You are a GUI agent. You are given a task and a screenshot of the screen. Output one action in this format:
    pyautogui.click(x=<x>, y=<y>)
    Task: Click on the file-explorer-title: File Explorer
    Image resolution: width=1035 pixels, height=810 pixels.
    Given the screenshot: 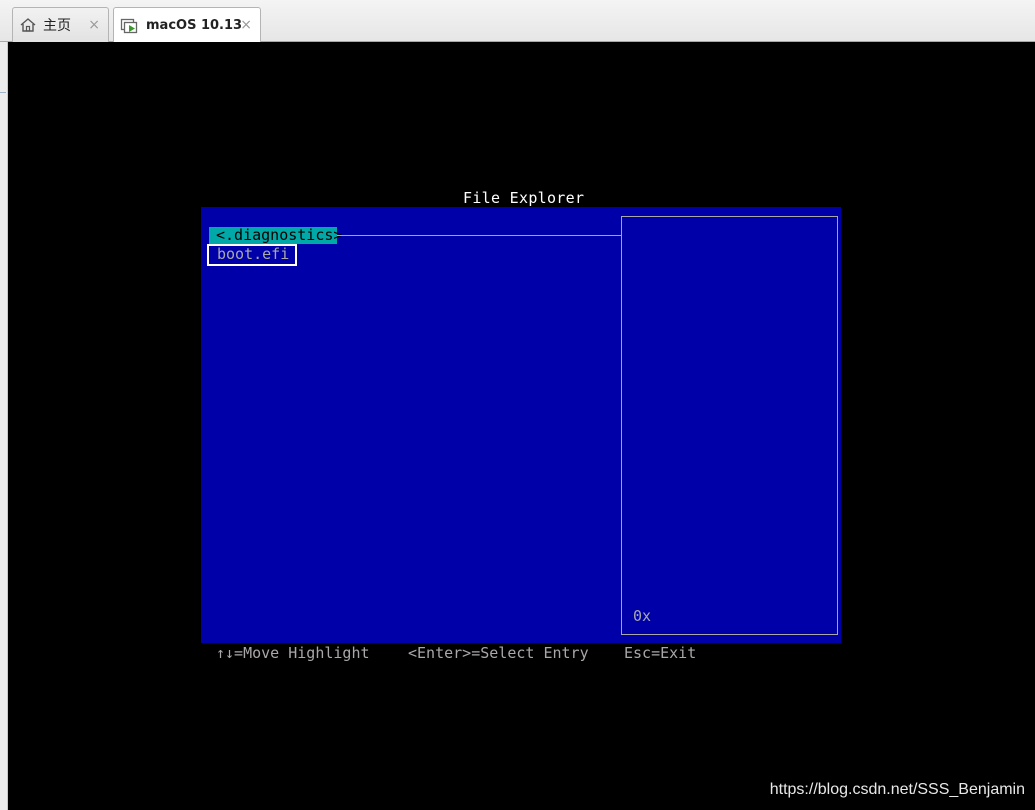 What is the action you would take?
    pyautogui.click(x=524, y=198)
    